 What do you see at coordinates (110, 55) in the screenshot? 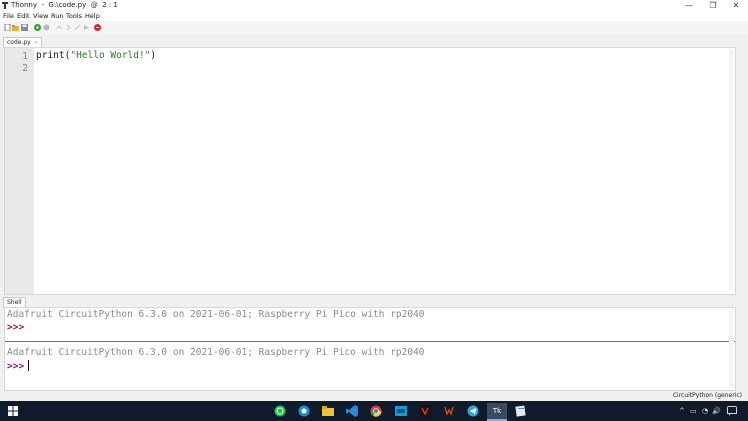
I see `code-string-literal: "Hello World!"` at bounding box center [110, 55].